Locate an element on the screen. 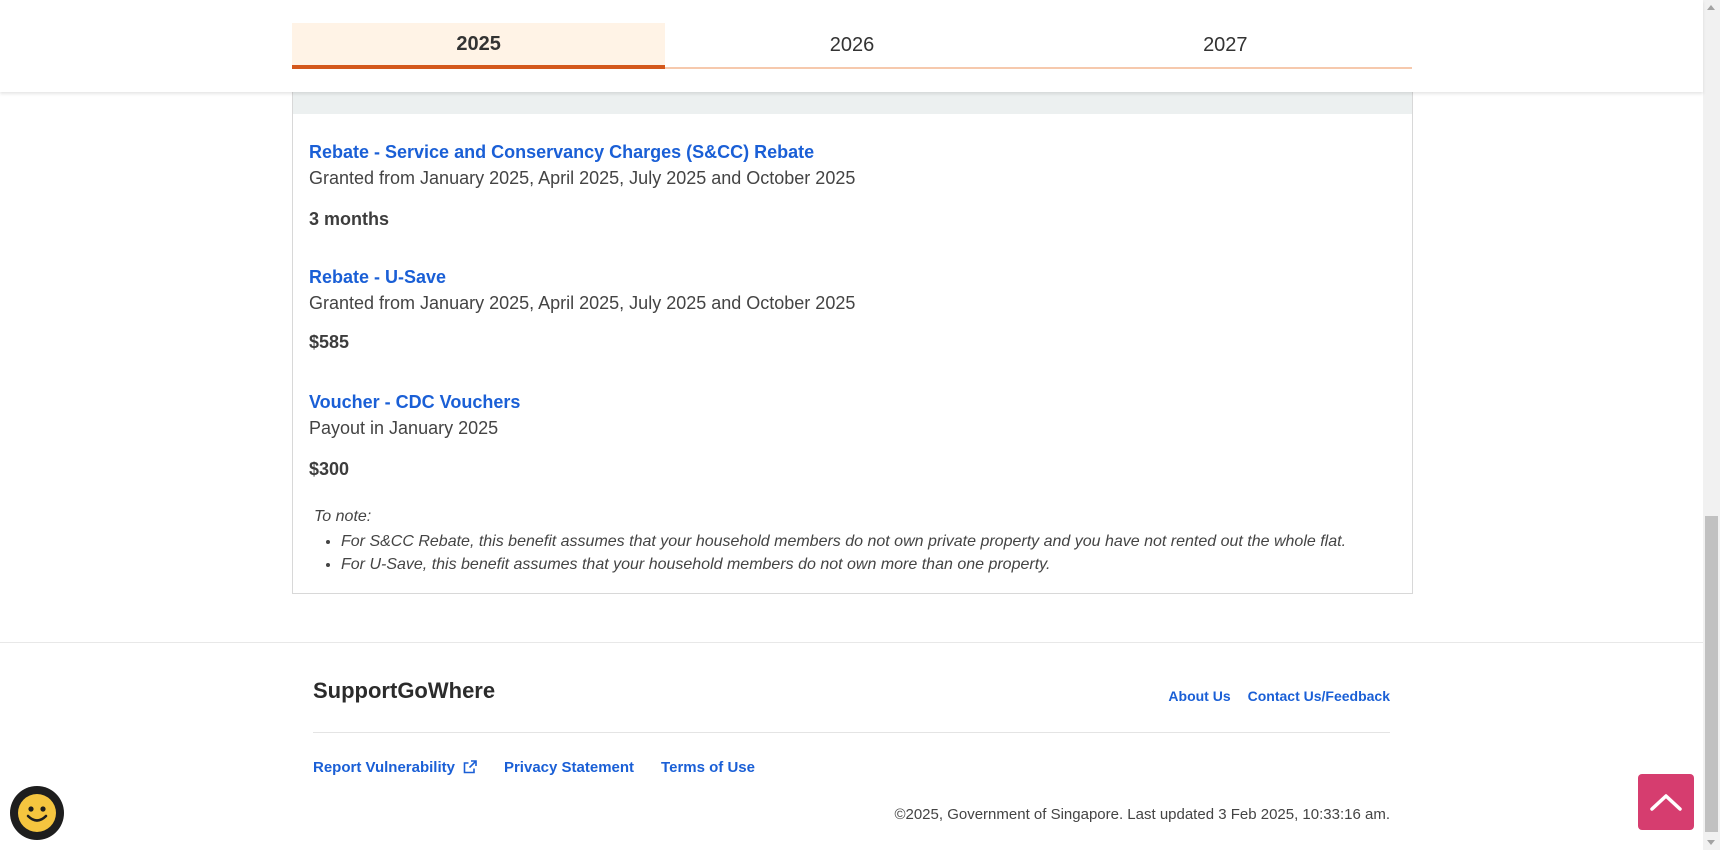  benefit-value: $300 is located at coordinates (329, 469).